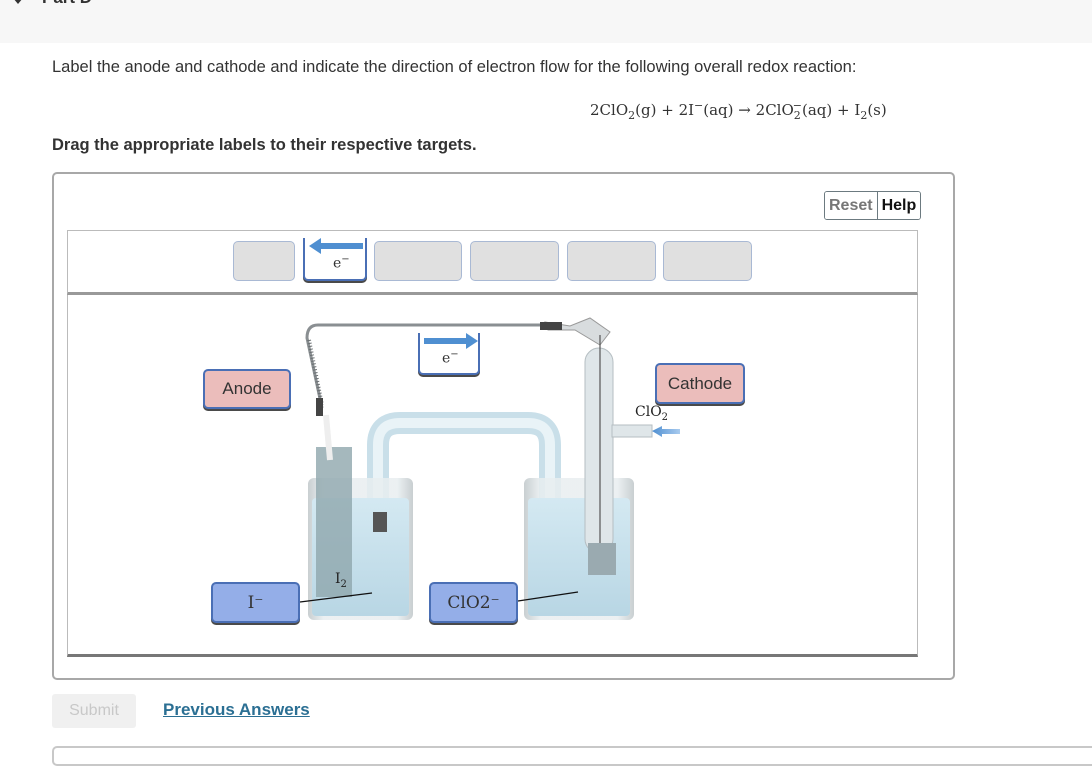 The image size is (1092, 766). I want to click on wire-electron-arrow-right: e−, so click(449, 354).